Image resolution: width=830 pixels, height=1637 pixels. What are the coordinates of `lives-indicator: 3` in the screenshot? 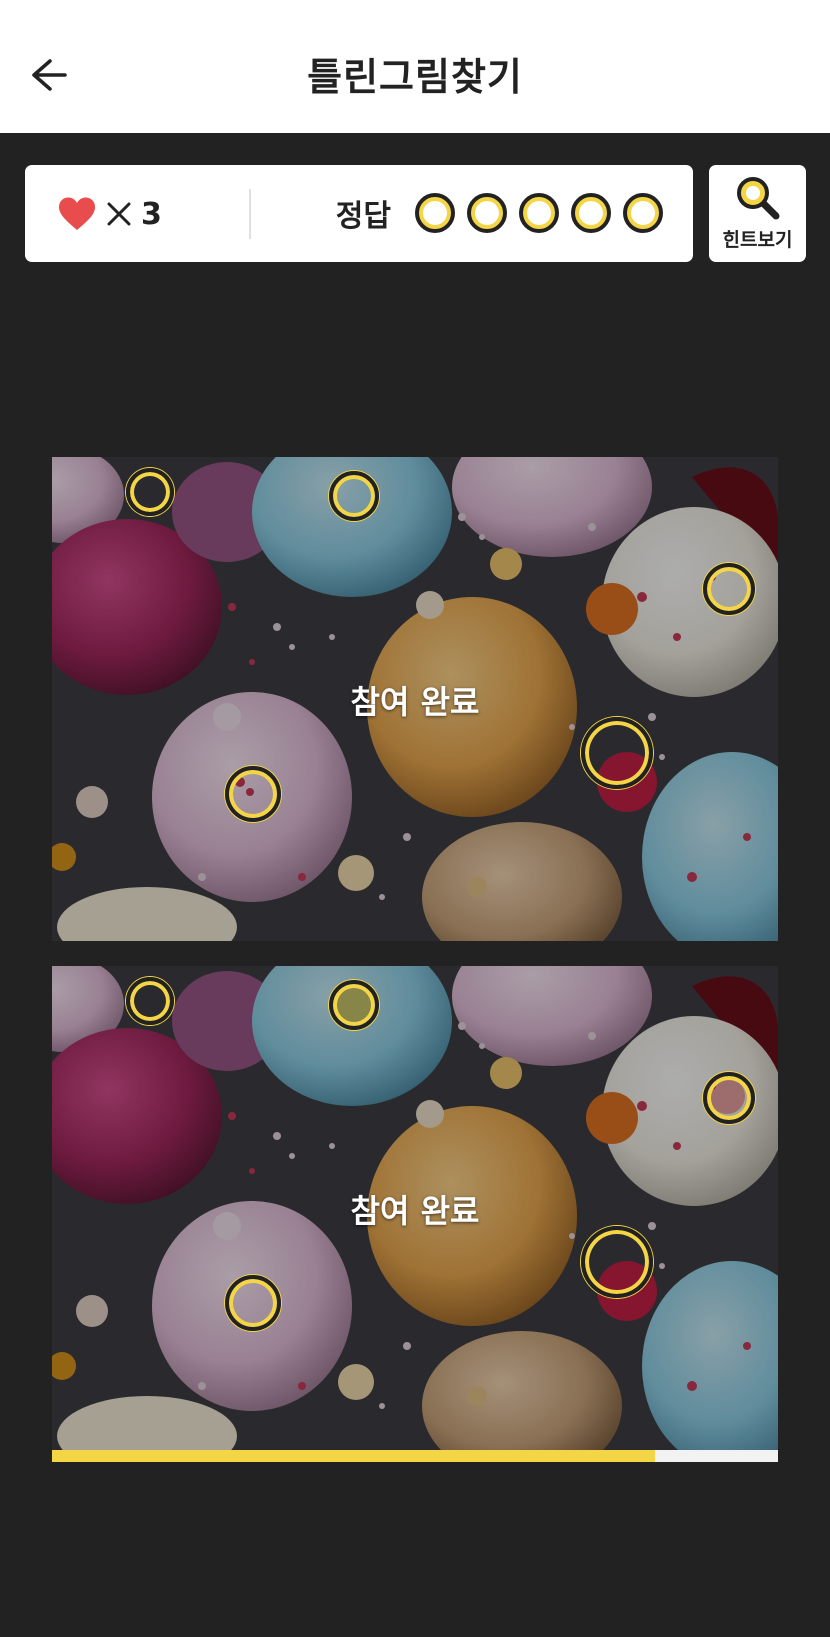 It's located at (109, 214).